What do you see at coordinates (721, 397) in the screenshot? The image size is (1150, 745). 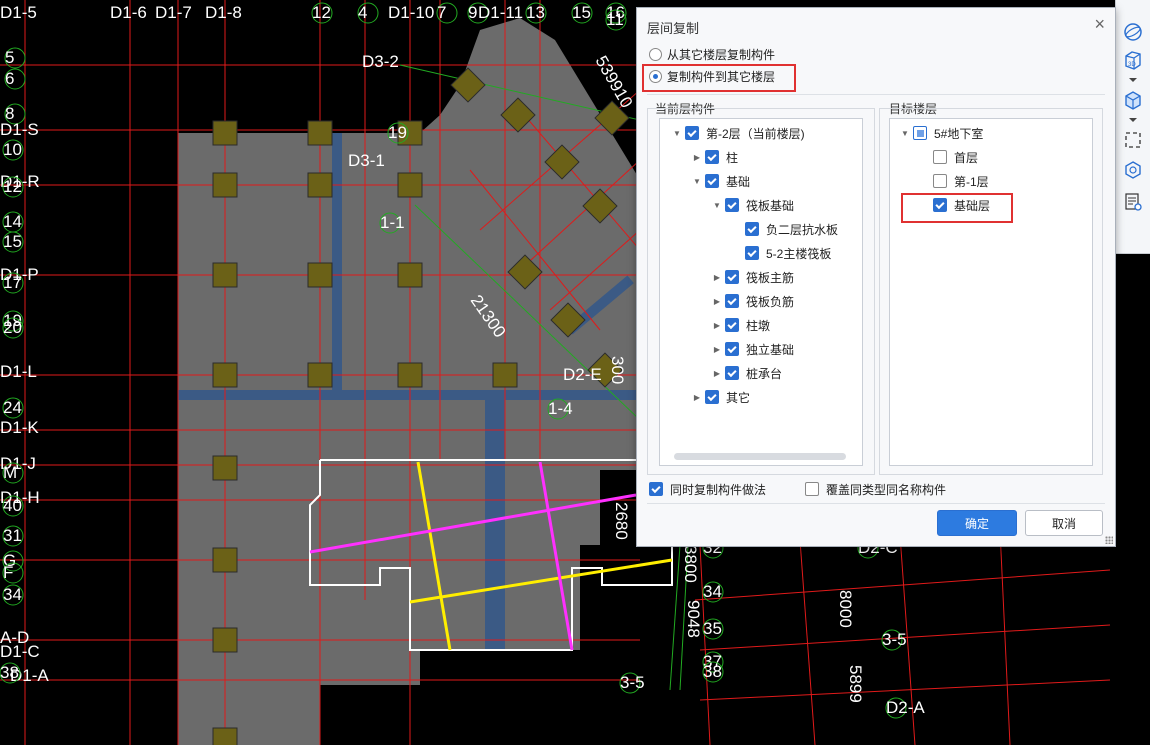 I see `tree-row-other: ▶ 其它` at bounding box center [721, 397].